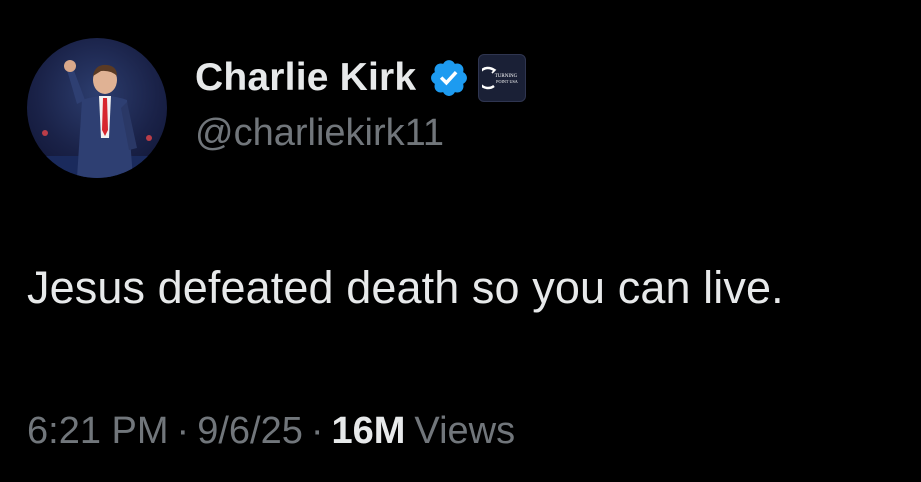  Describe the element at coordinates (369, 431) in the screenshot. I see `views-count: 16M` at that location.